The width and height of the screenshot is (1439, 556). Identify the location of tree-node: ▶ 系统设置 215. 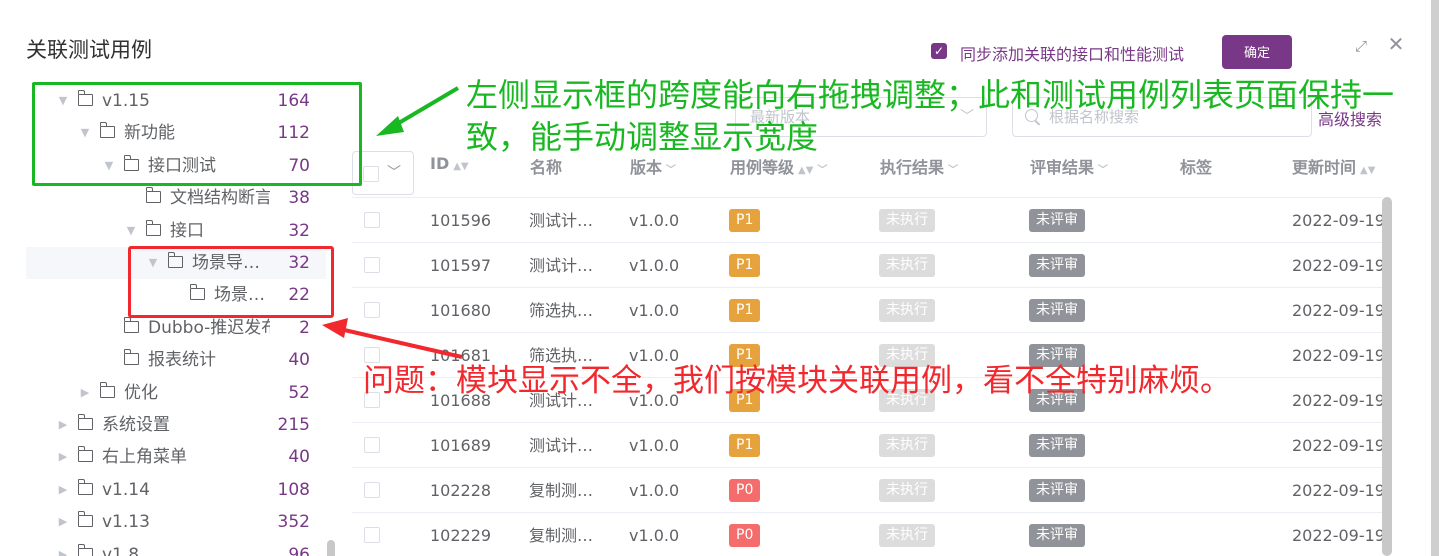
(176, 425).